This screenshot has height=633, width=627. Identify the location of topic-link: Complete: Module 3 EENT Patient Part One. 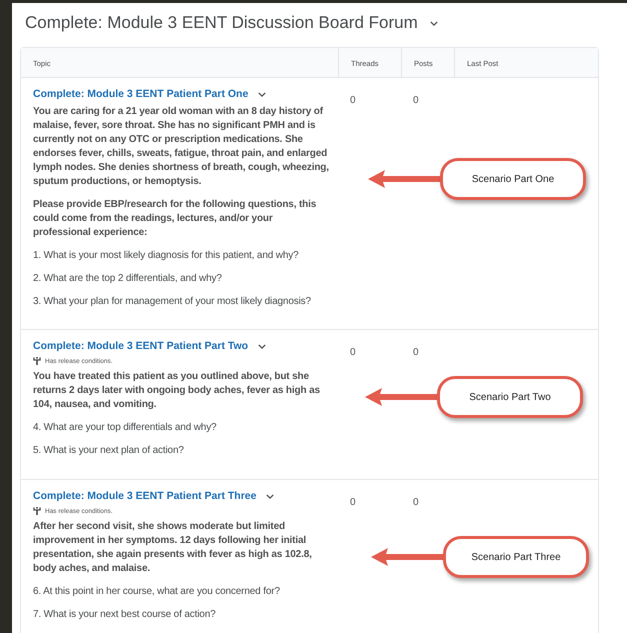
(140, 94).